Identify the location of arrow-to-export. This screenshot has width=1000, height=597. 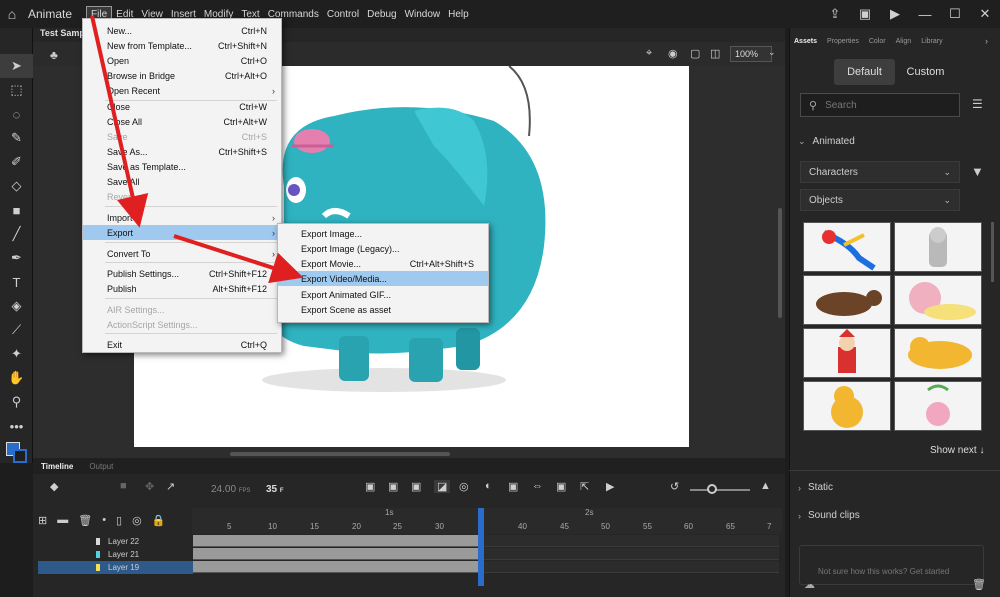
(119, 121).